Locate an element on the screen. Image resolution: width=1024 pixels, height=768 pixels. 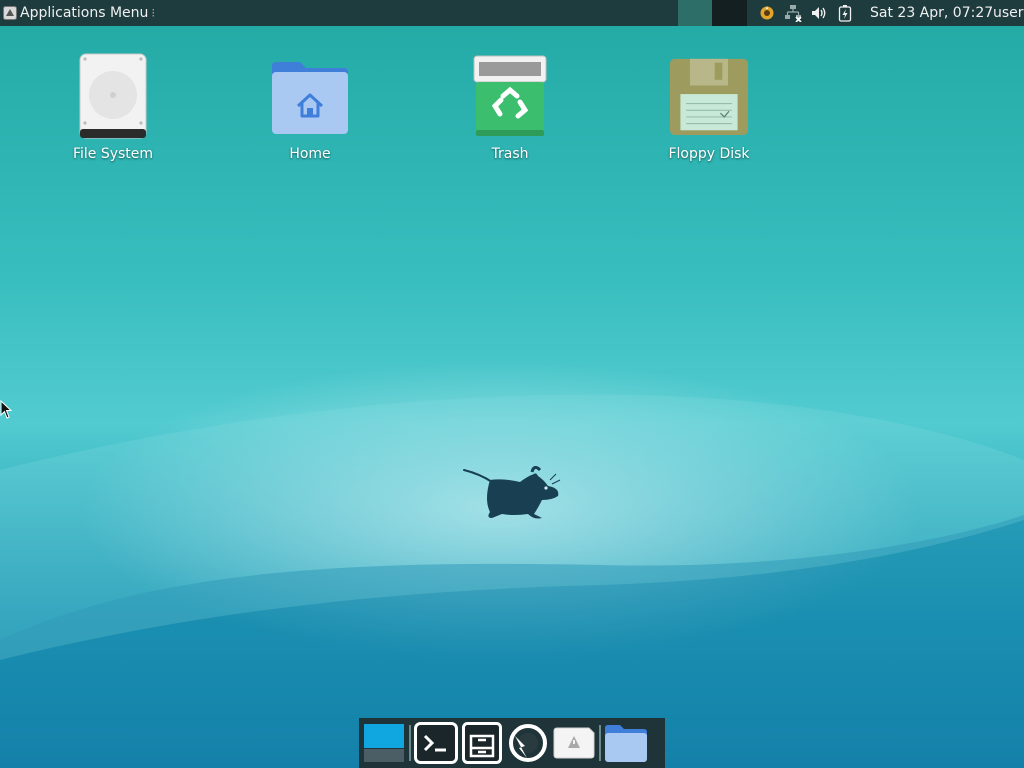
mouse-pointer-icon is located at coordinates (6, 409).